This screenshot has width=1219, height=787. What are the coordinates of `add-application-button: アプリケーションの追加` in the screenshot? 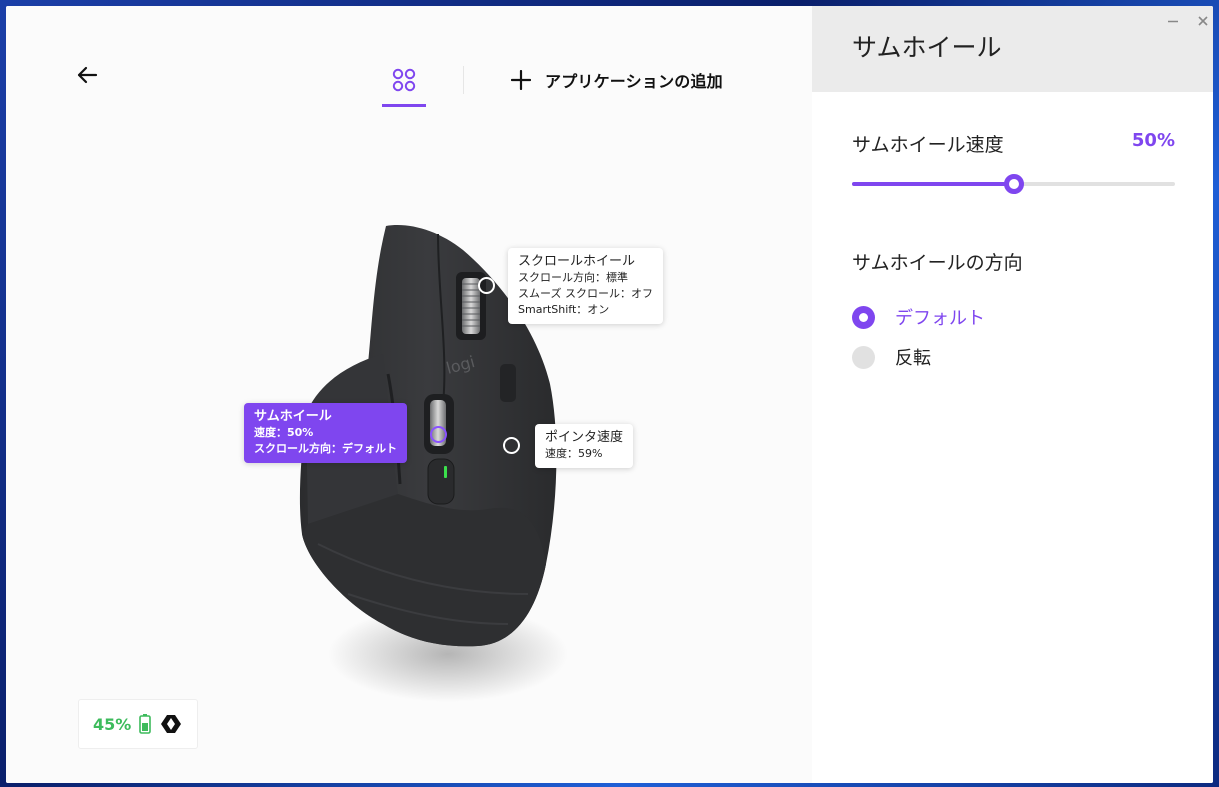 It's located at (617, 80).